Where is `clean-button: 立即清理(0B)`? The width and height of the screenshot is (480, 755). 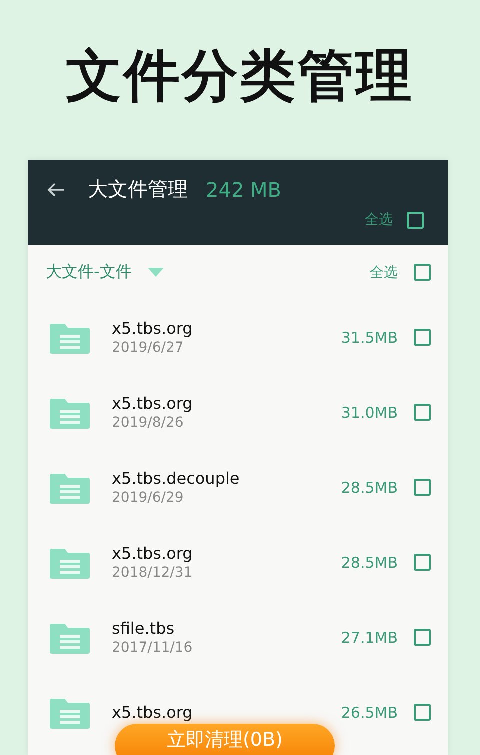
clean-button: 立即清理(0B) is located at coordinates (225, 739).